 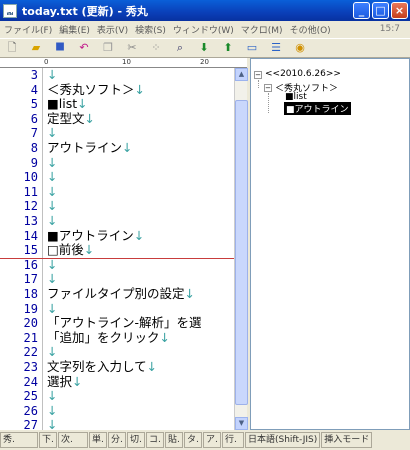 I want to click on menu-view: 表示(V), so click(x=112, y=29).